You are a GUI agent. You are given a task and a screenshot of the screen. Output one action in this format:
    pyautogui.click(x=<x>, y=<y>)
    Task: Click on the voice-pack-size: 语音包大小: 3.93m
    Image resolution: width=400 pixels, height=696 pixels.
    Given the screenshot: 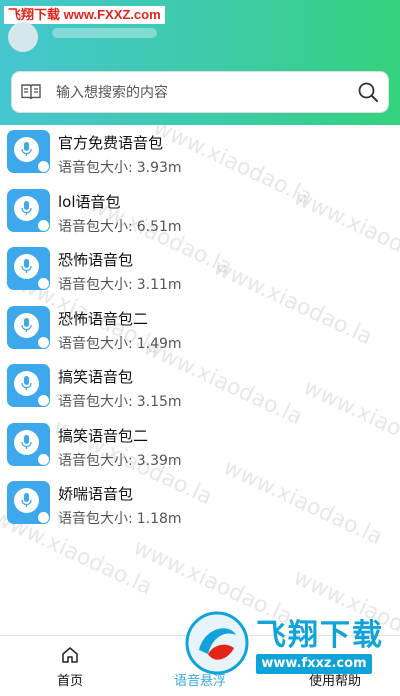 What is the action you would take?
    pyautogui.click(x=120, y=168)
    